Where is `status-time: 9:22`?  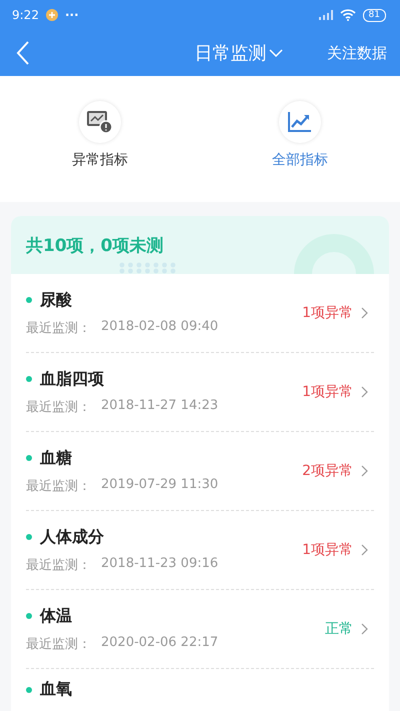 status-time: 9:22 is located at coordinates (25, 15).